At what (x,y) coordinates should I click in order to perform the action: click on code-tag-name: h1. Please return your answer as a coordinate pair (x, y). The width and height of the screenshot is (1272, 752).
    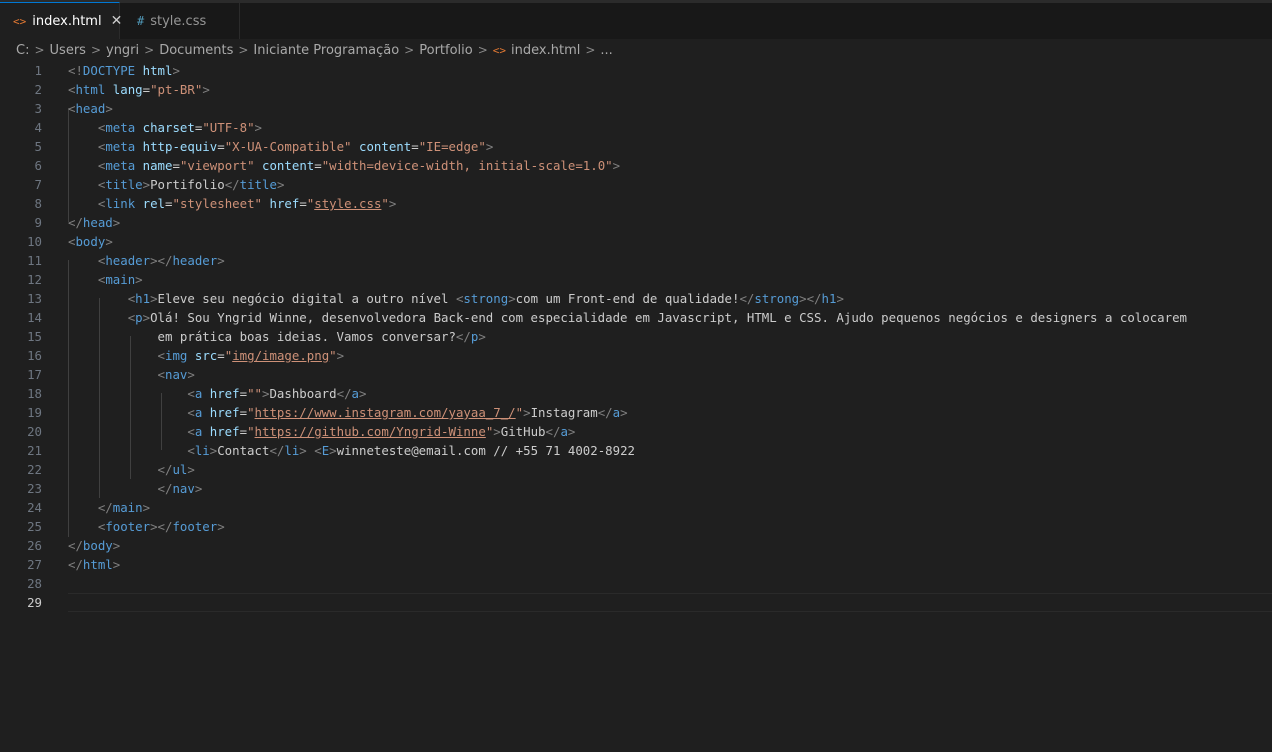
    Looking at the image, I should click on (143, 298).